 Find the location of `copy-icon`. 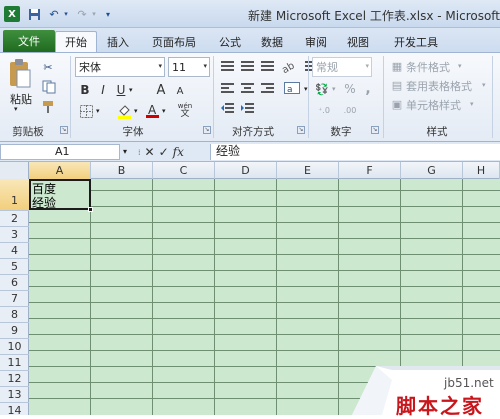

copy-icon is located at coordinates (50, 87).